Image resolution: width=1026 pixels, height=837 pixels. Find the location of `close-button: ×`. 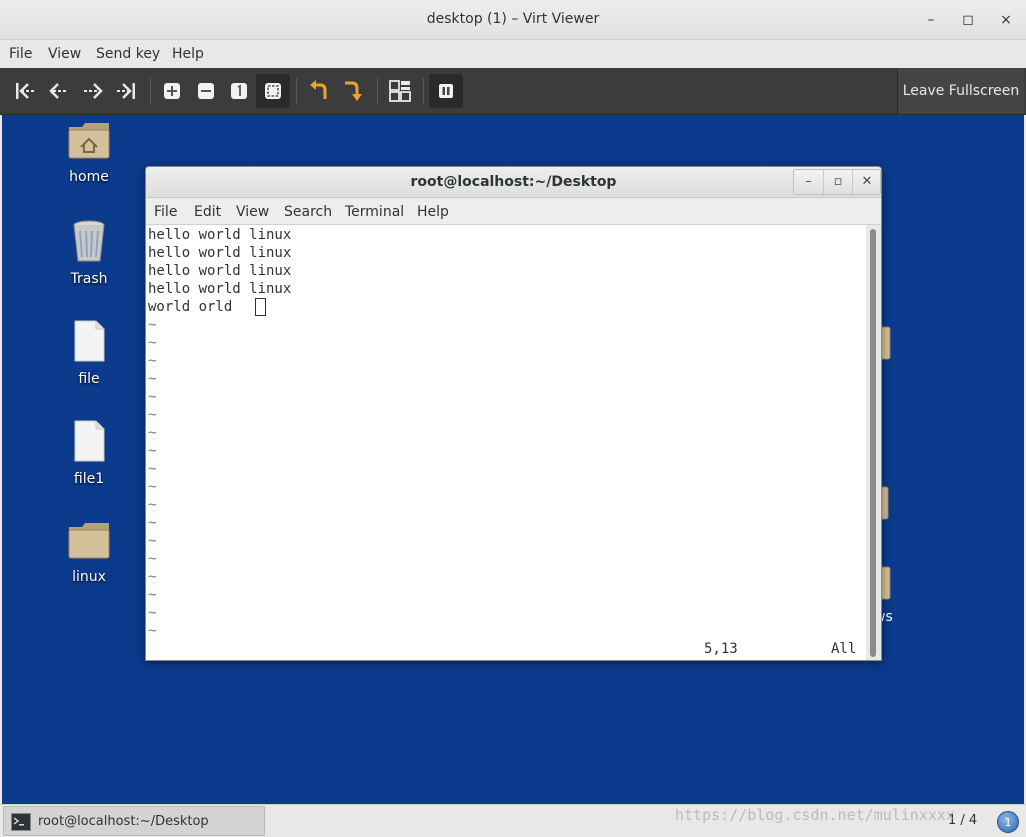

close-button: × is located at coordinates (1006, 20).